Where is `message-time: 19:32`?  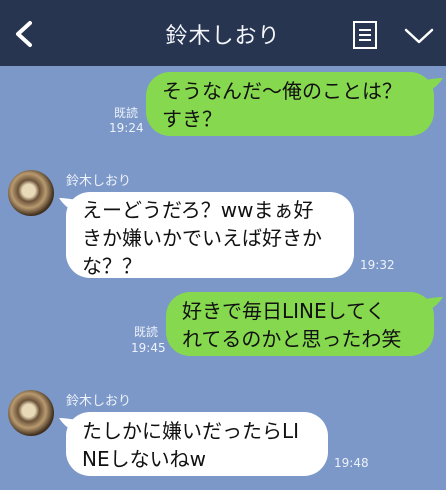
message-time: 19:32 is located at coordinates (377, 265).